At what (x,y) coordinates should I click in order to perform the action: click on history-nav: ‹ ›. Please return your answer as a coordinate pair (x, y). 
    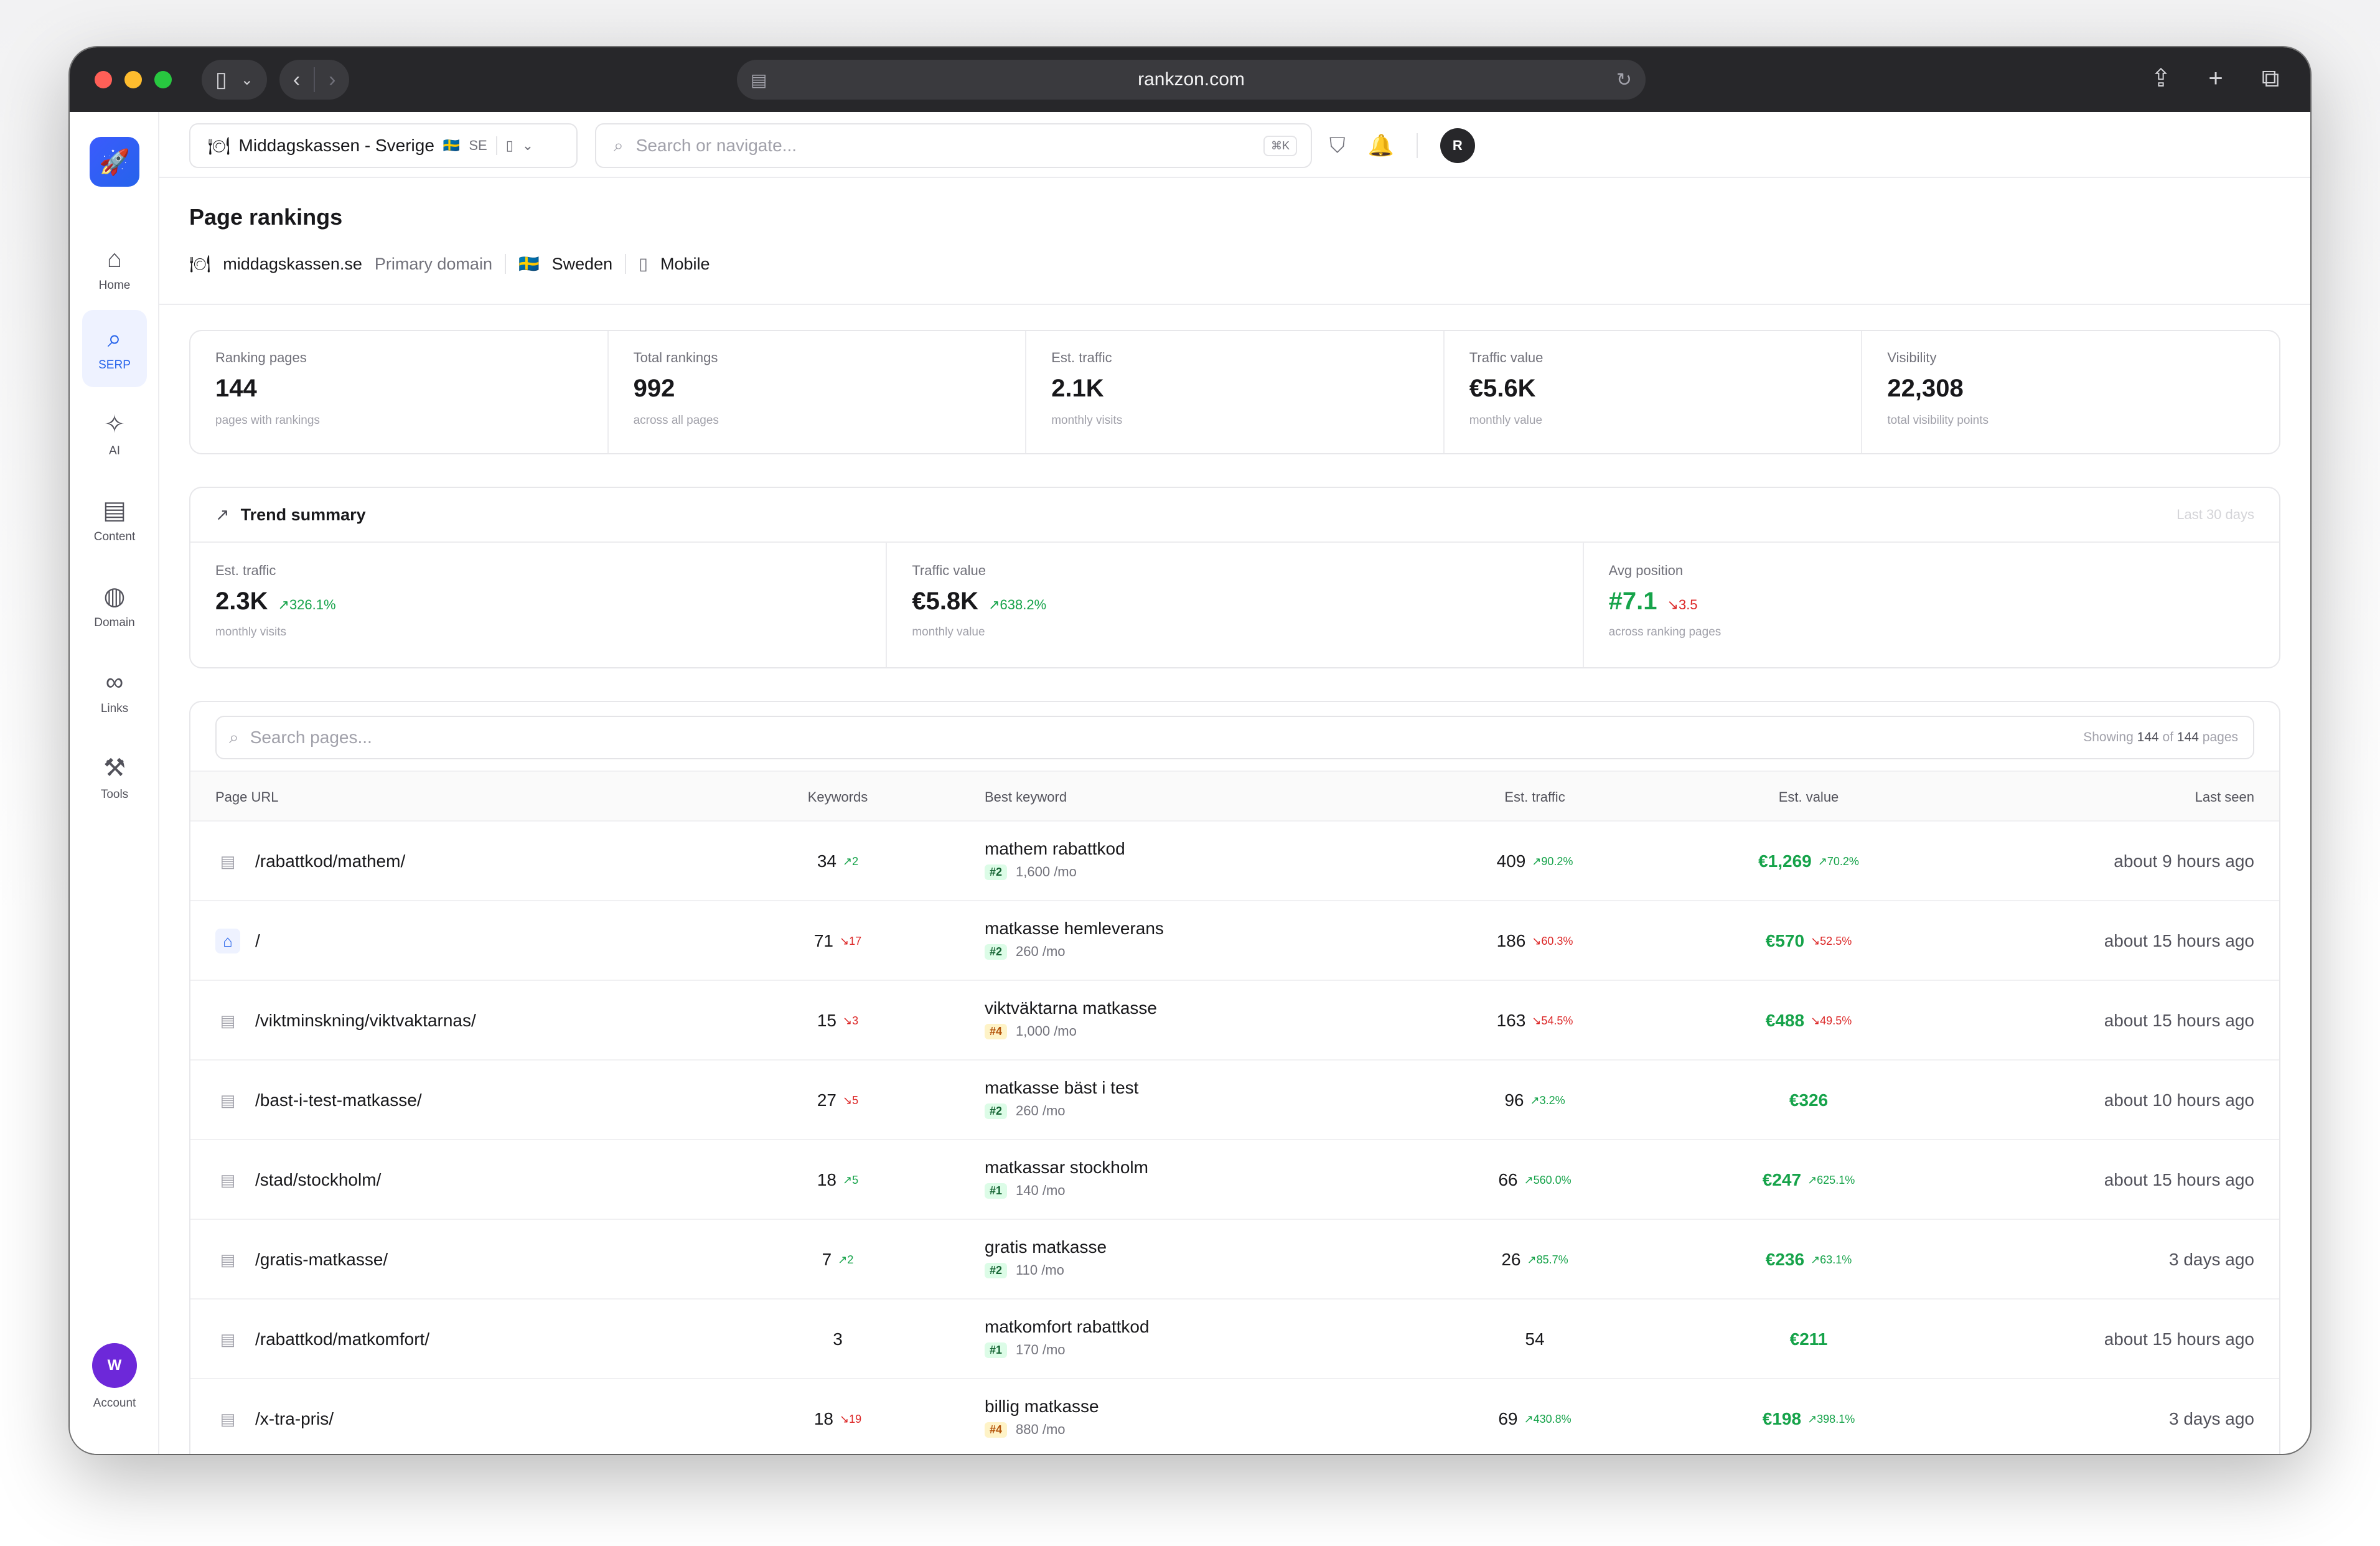
    Looking at the image, I should click on (315, 80).